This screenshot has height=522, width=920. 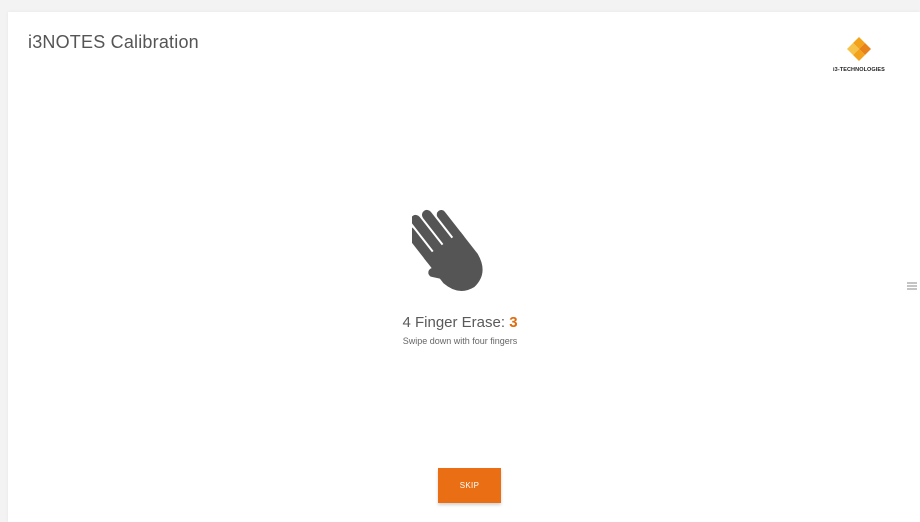 I want to click on gesture-name: 4 Finger Erase:, so click(x=454, y=322).